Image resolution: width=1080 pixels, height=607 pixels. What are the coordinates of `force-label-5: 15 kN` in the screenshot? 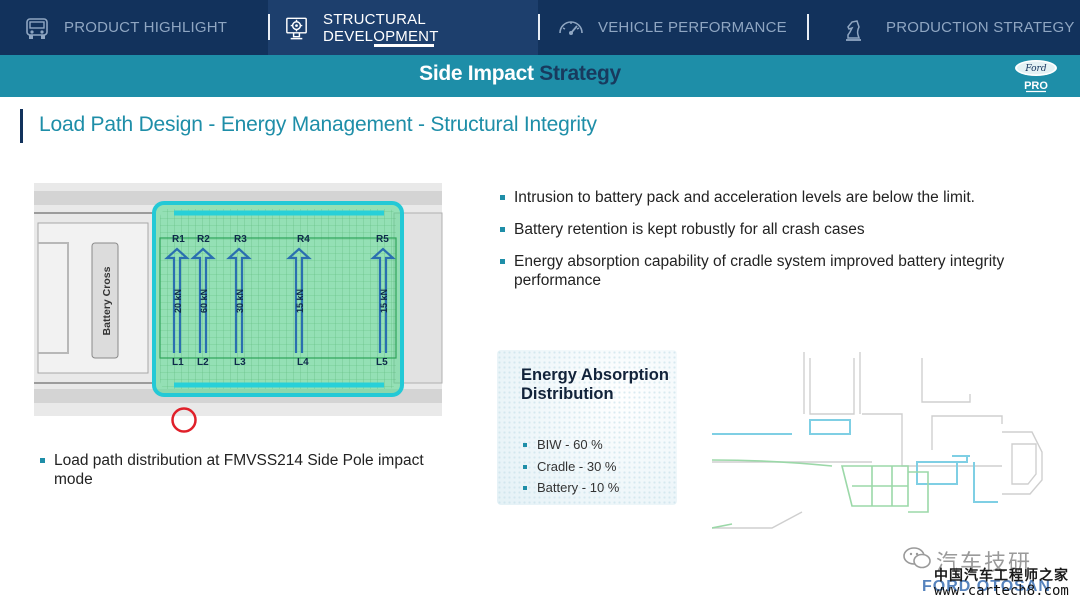 It's located at (384, 301).